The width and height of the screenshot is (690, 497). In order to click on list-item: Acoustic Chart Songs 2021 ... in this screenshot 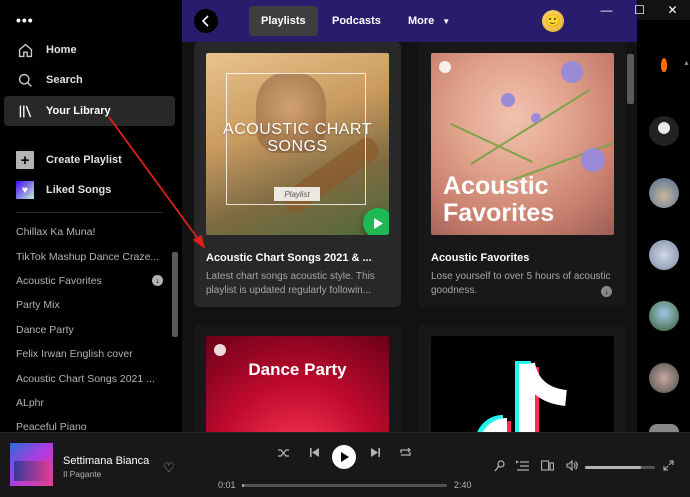, I will do `click(86, 378)`.